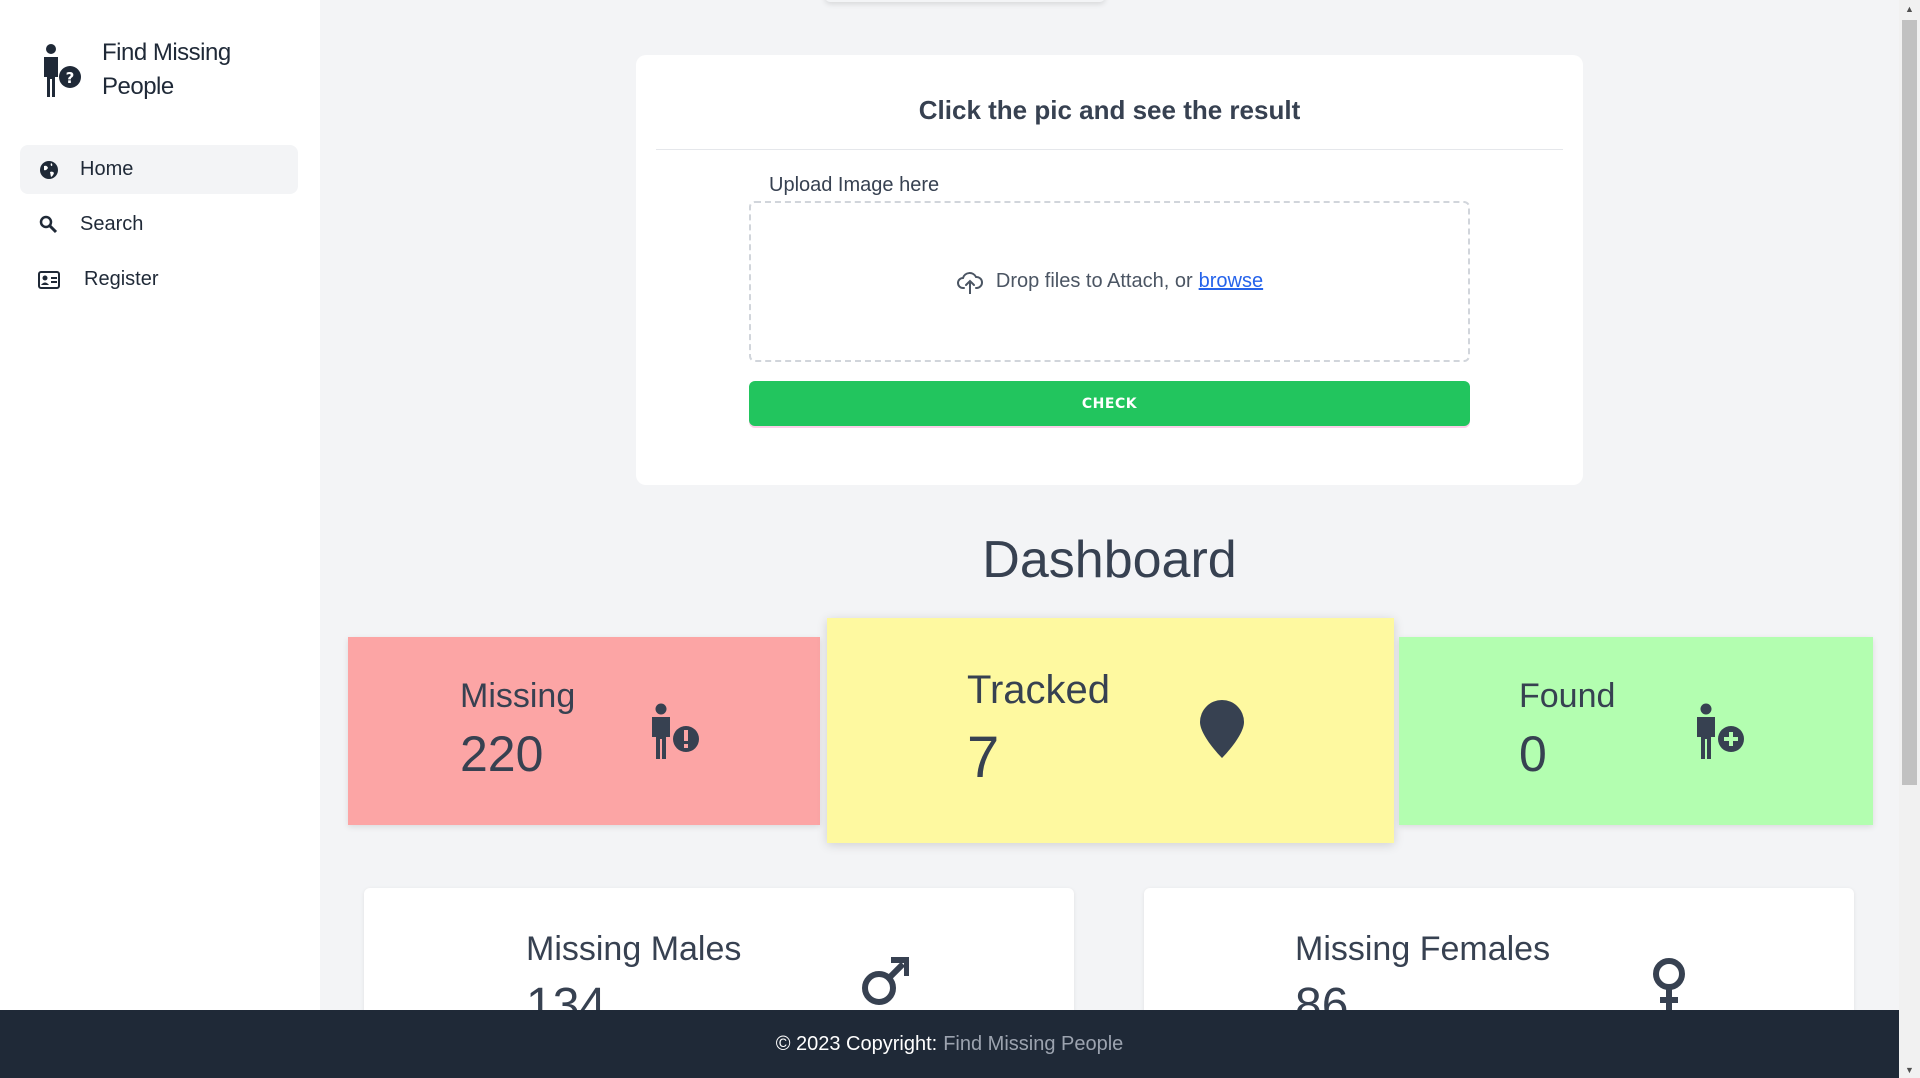 The image size is (1920, 1078). I want to click on brand-title-line2: People, so click(138, 86).